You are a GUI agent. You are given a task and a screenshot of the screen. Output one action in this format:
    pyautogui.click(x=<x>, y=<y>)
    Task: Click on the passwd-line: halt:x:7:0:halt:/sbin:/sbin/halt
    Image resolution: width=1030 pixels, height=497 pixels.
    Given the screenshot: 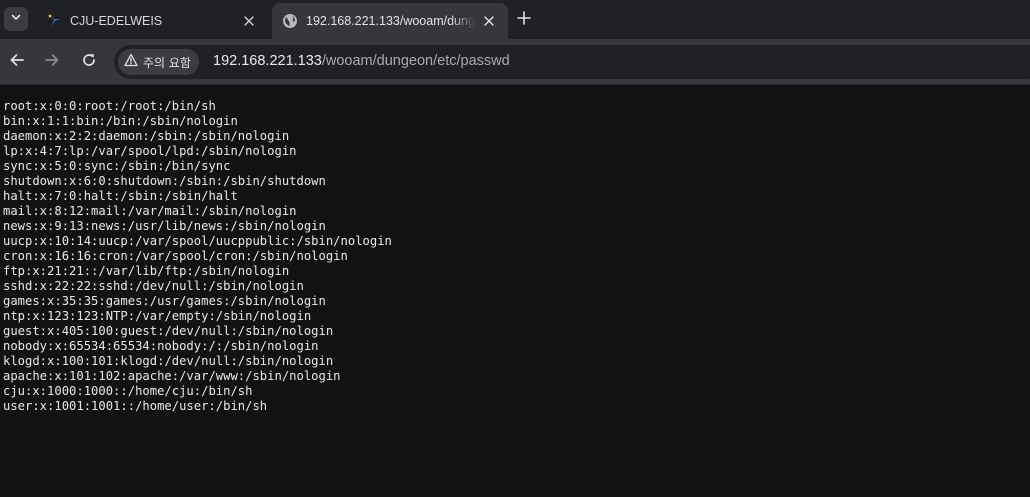 What is the action you would take?
    pyautogui.click(x=120, y=196)
    